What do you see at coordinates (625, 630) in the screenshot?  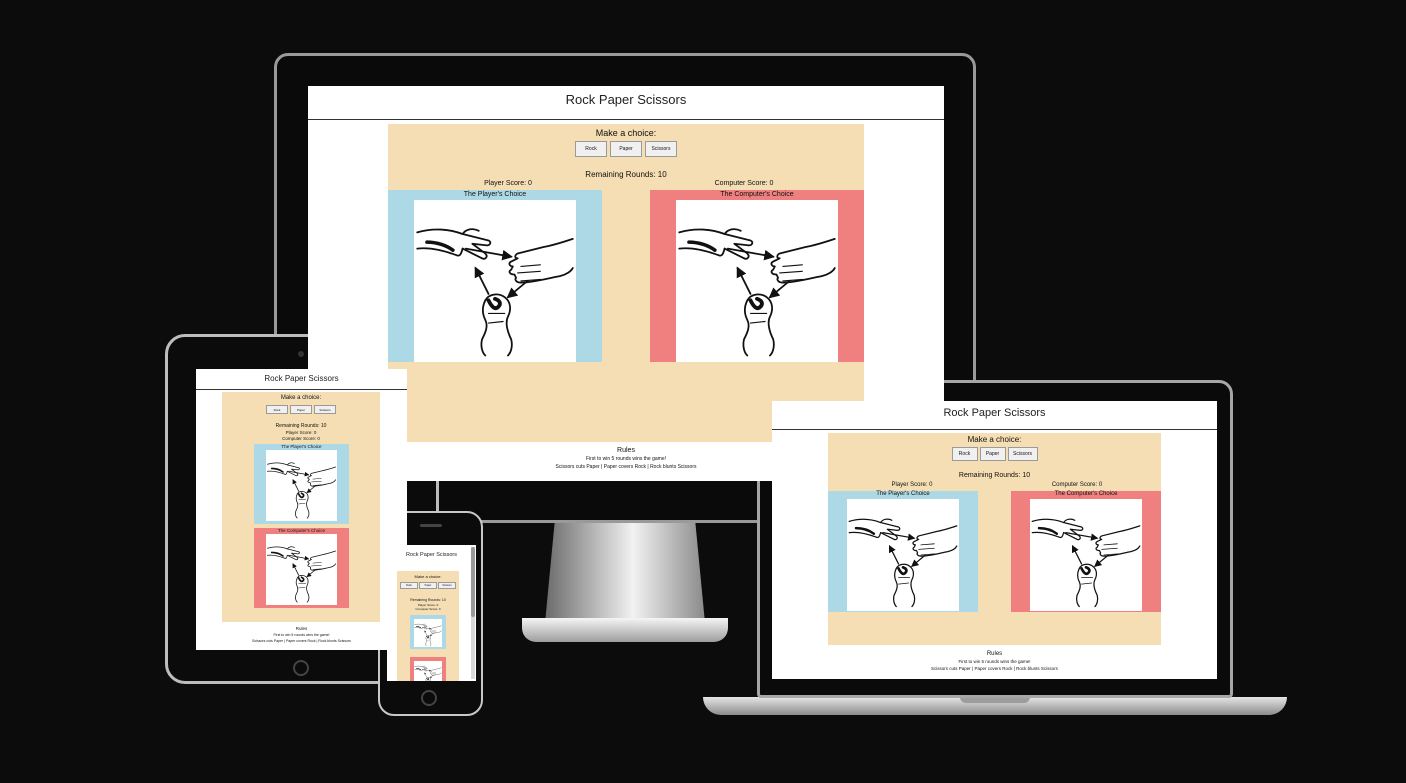 I see `monitor-stand-base` at bounding box center [625, 630].